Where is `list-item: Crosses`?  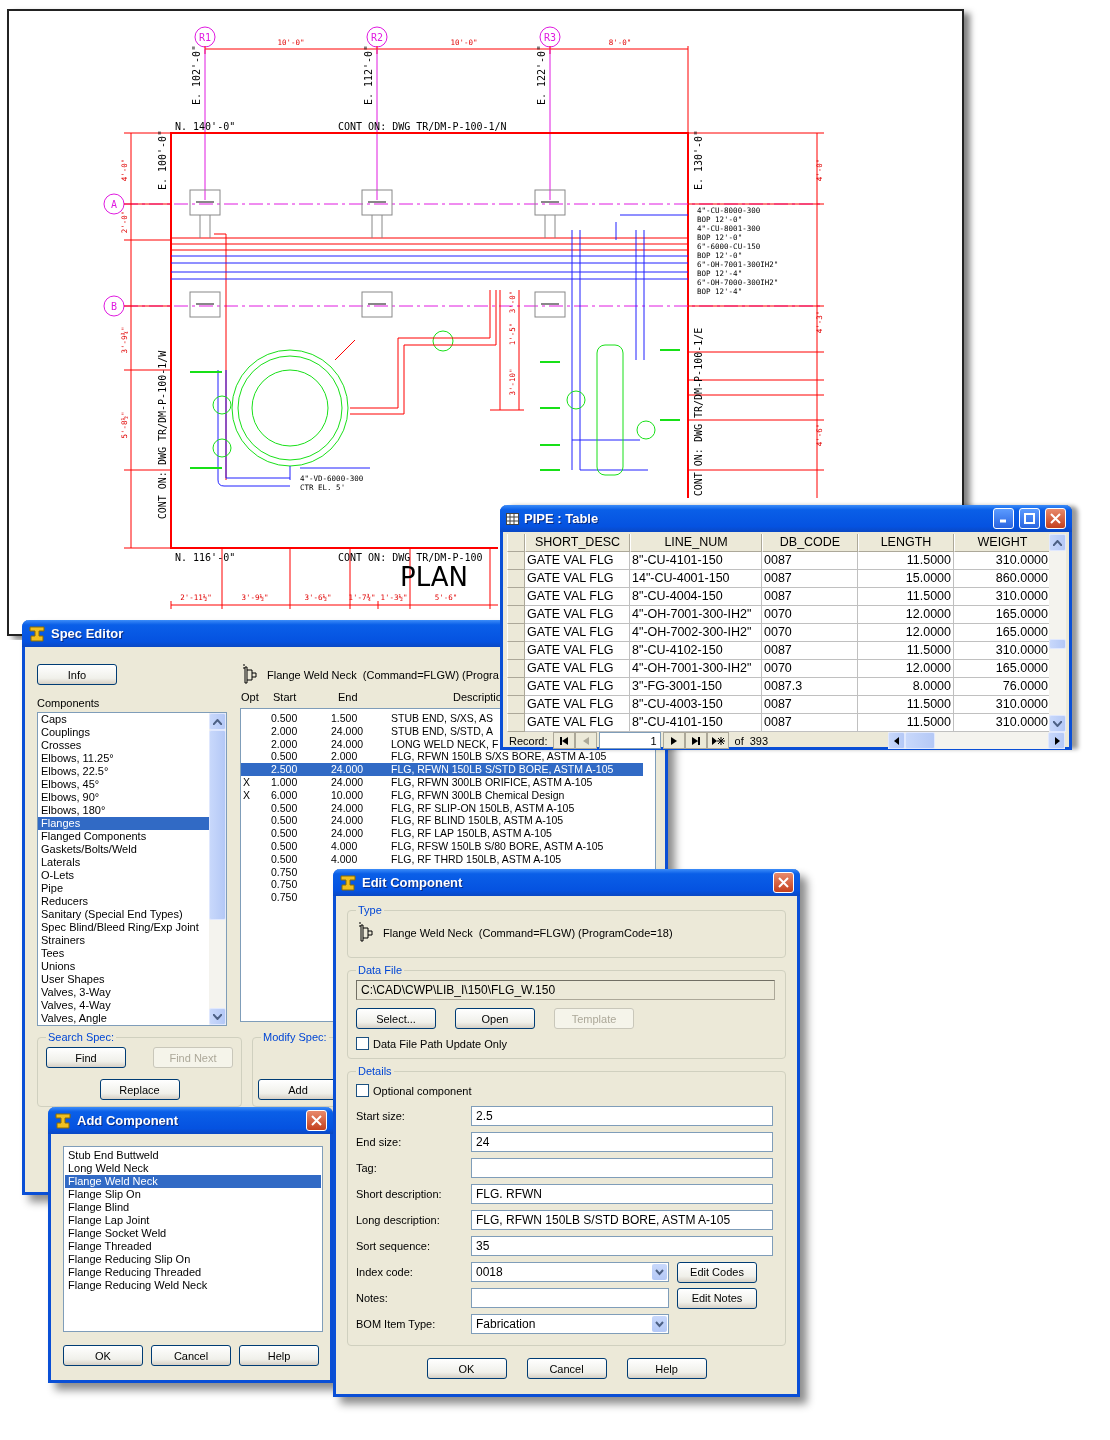
list-item: Crosses is located at coordinates (123, 745).